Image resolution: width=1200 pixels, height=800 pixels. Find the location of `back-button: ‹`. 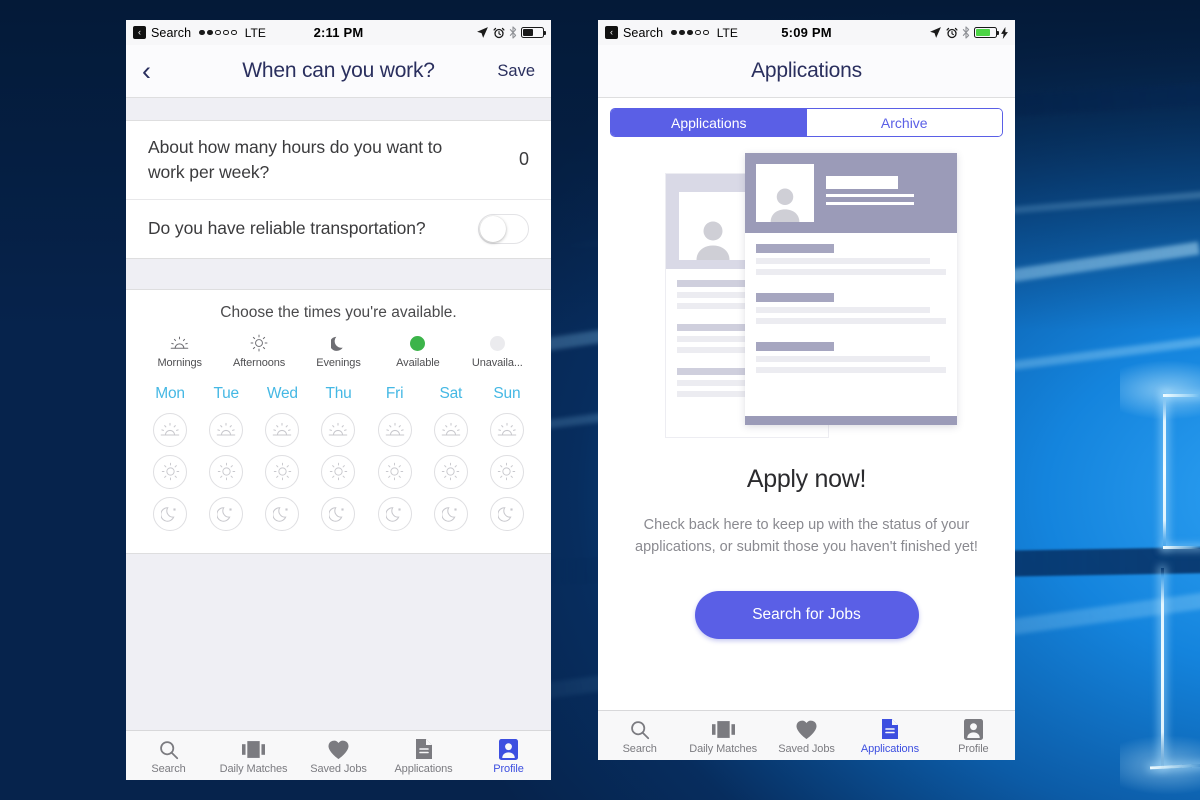

back-button: ‹ is located at coordinates (146, 71).